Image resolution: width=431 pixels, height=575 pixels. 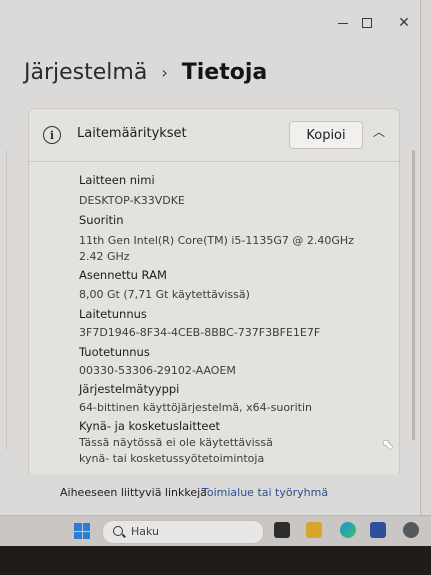 What do you see at coordinates (326, 135) in the screenshot?
I see `copy-button: Kopioi` at bounding box center [326, 135].